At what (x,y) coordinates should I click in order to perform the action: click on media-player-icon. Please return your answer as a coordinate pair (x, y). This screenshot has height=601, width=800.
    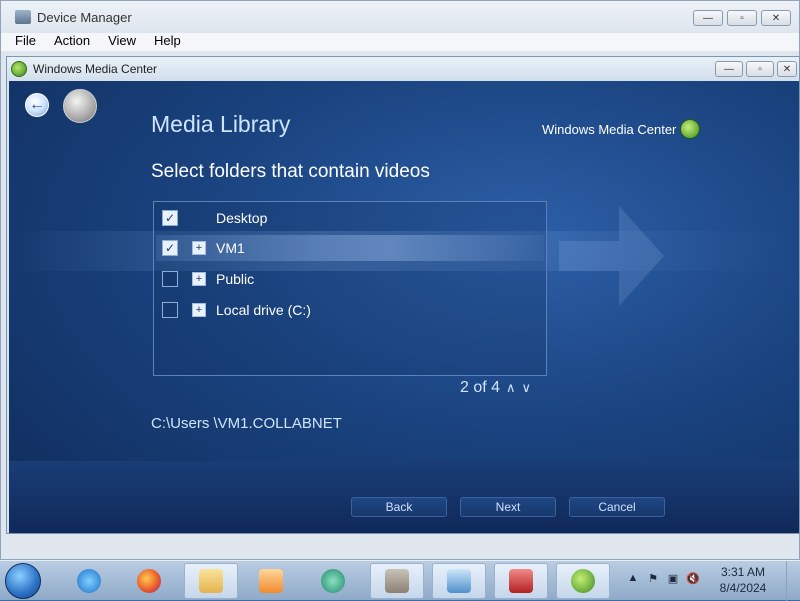
    Looking at the image, I should click on (271, 581).